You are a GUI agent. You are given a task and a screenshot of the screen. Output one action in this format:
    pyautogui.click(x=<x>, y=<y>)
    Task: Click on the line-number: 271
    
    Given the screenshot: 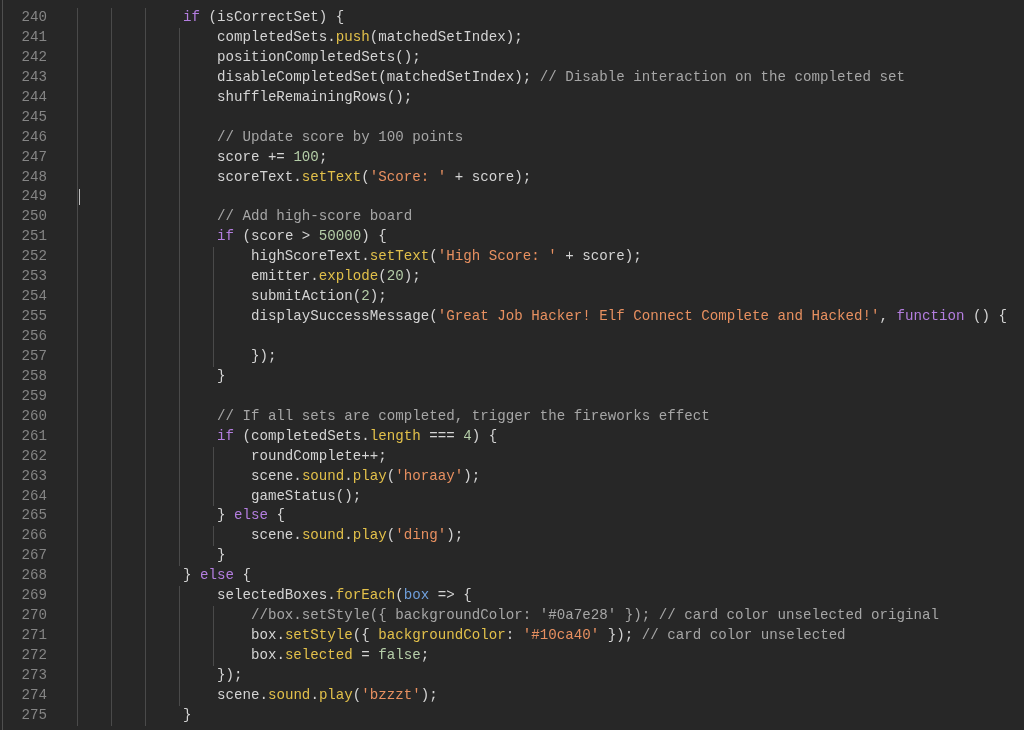 What is the action you would take?
    pyautogui.click(x=33, y=636)
    